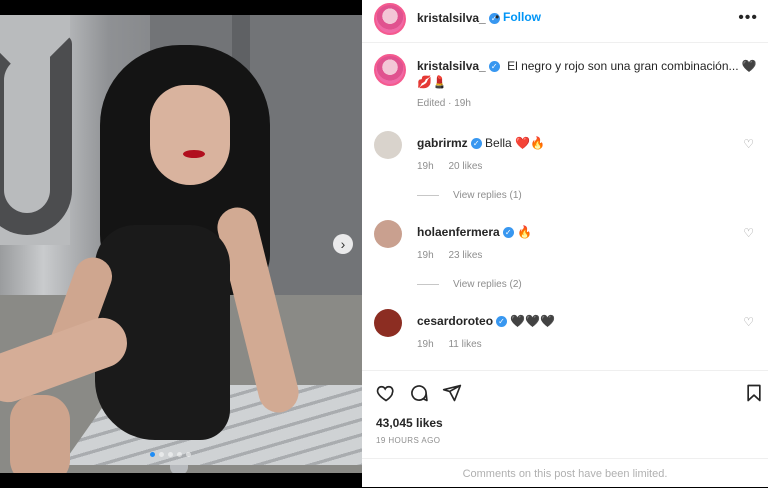 This screenshot has width=768, height=488. I want to click on caption-username: kristalsilva_ ✓, so click(458, 66).